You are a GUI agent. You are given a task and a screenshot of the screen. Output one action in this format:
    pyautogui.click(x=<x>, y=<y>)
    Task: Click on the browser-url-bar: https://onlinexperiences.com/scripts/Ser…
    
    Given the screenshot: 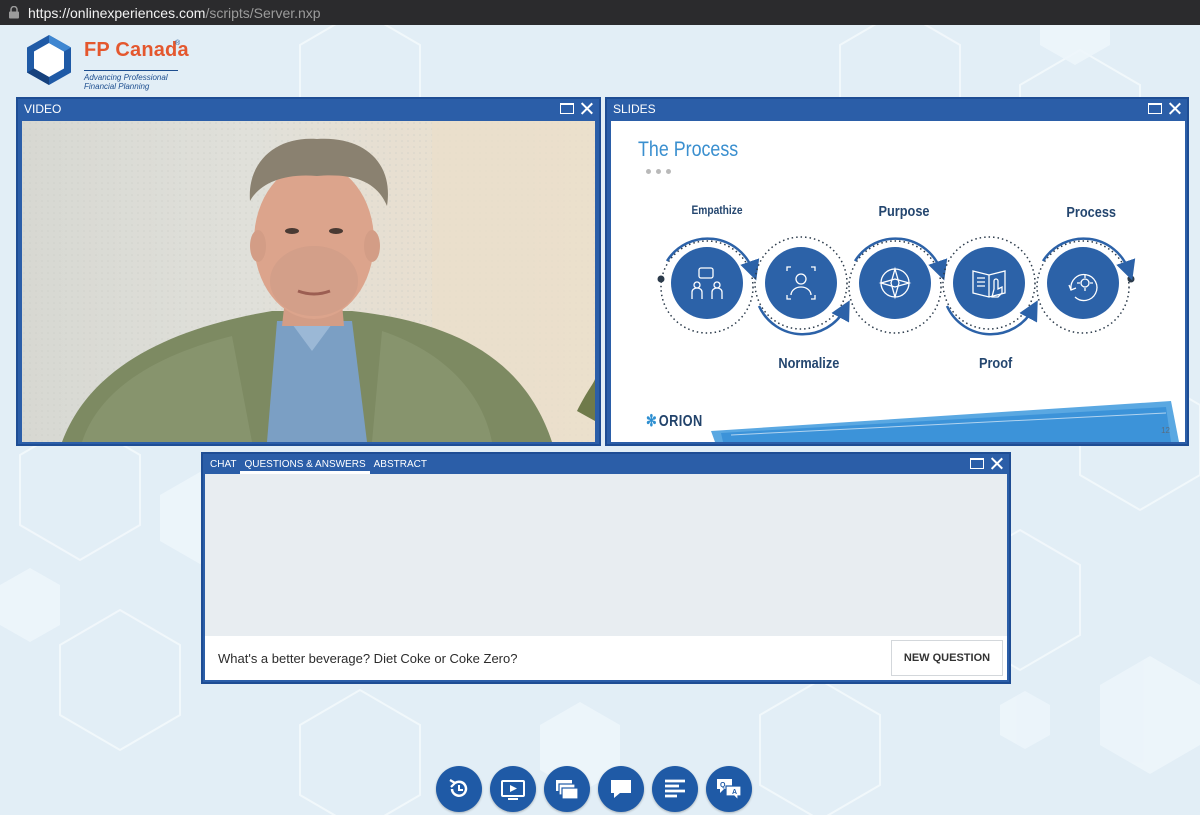 What is the action you would take?
    pyautogui.click(x=600, y=12)
    